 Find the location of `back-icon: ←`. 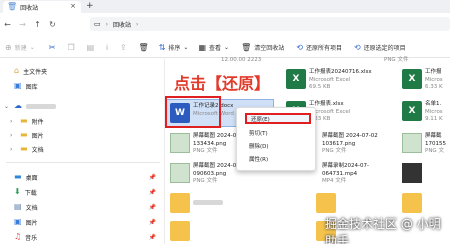

back-icon: ← is located at coordinates (7, 24).